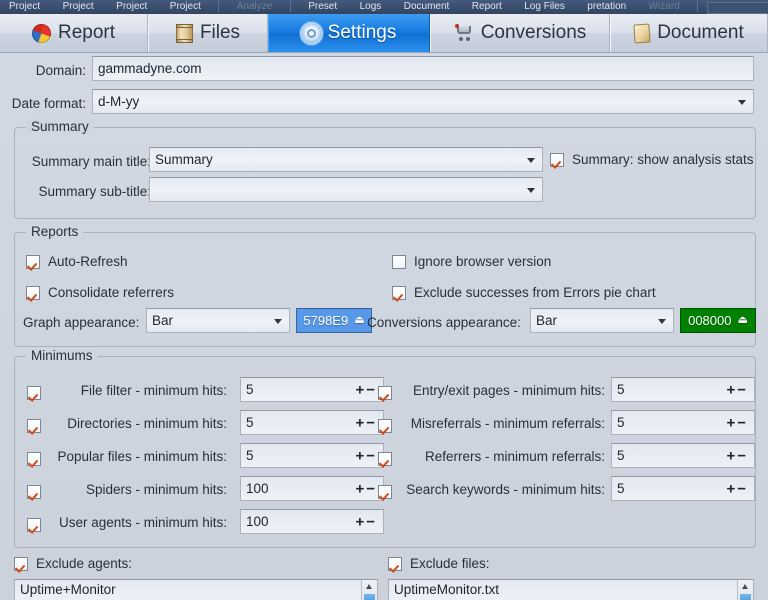 This screenshot has height=600, width=768. What do you see at coordinates (447, 589) in the screenshot?
I see `exclude-files-value: UptimeMonitor.txt` at bounding box center [447, 589].